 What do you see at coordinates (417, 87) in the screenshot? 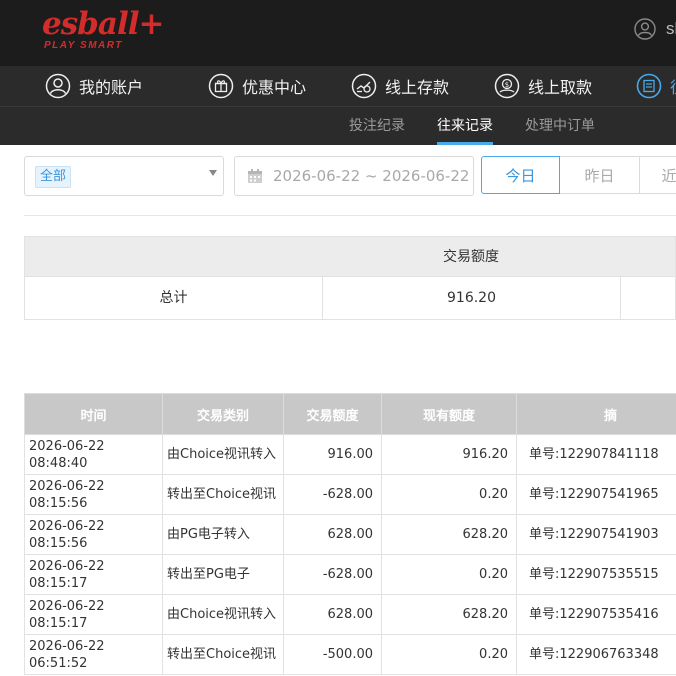
I see `nav-label: 线上存款` at bounding box center [417, 87].